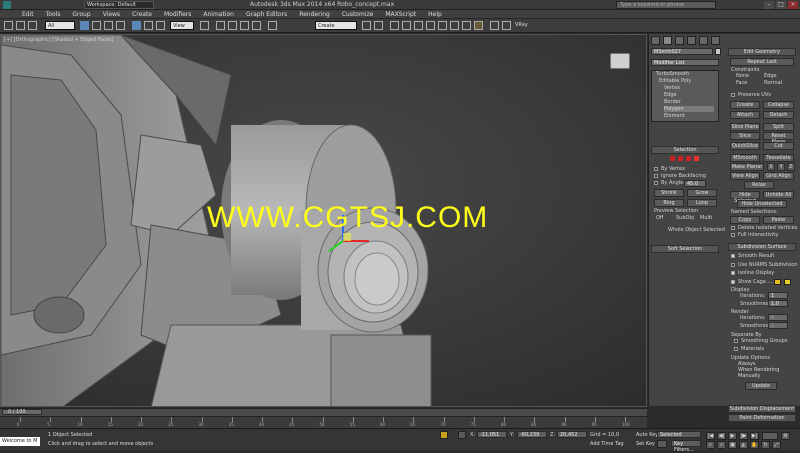 This screenshot has height=453, width=800. What do you see at coordinates (745, 105) in the screenshot?
I see `create-button: Create` at bounding box center [745, 105].